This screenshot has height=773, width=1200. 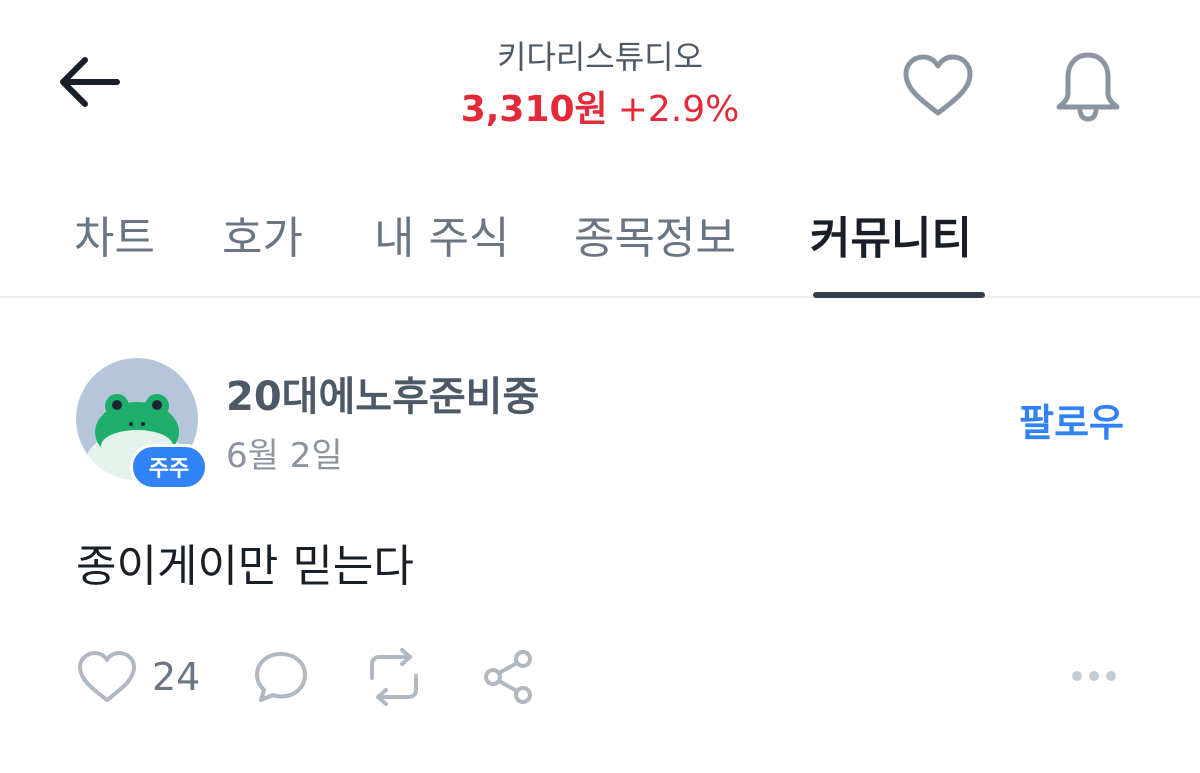 I want to click on comment-button, so click(x=281, y=677).